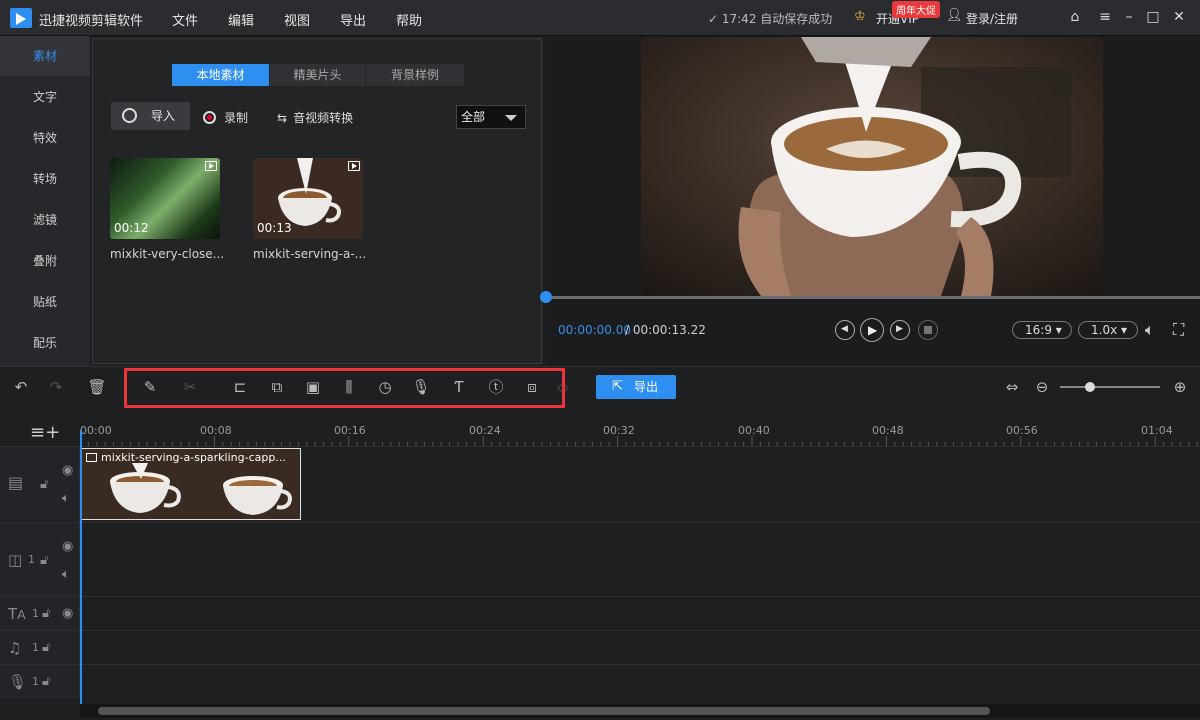  What do you see at coordinates (954, 15) in the screenshot?
I see `user-icon: 👤︎` at bounding box center [954, 15].